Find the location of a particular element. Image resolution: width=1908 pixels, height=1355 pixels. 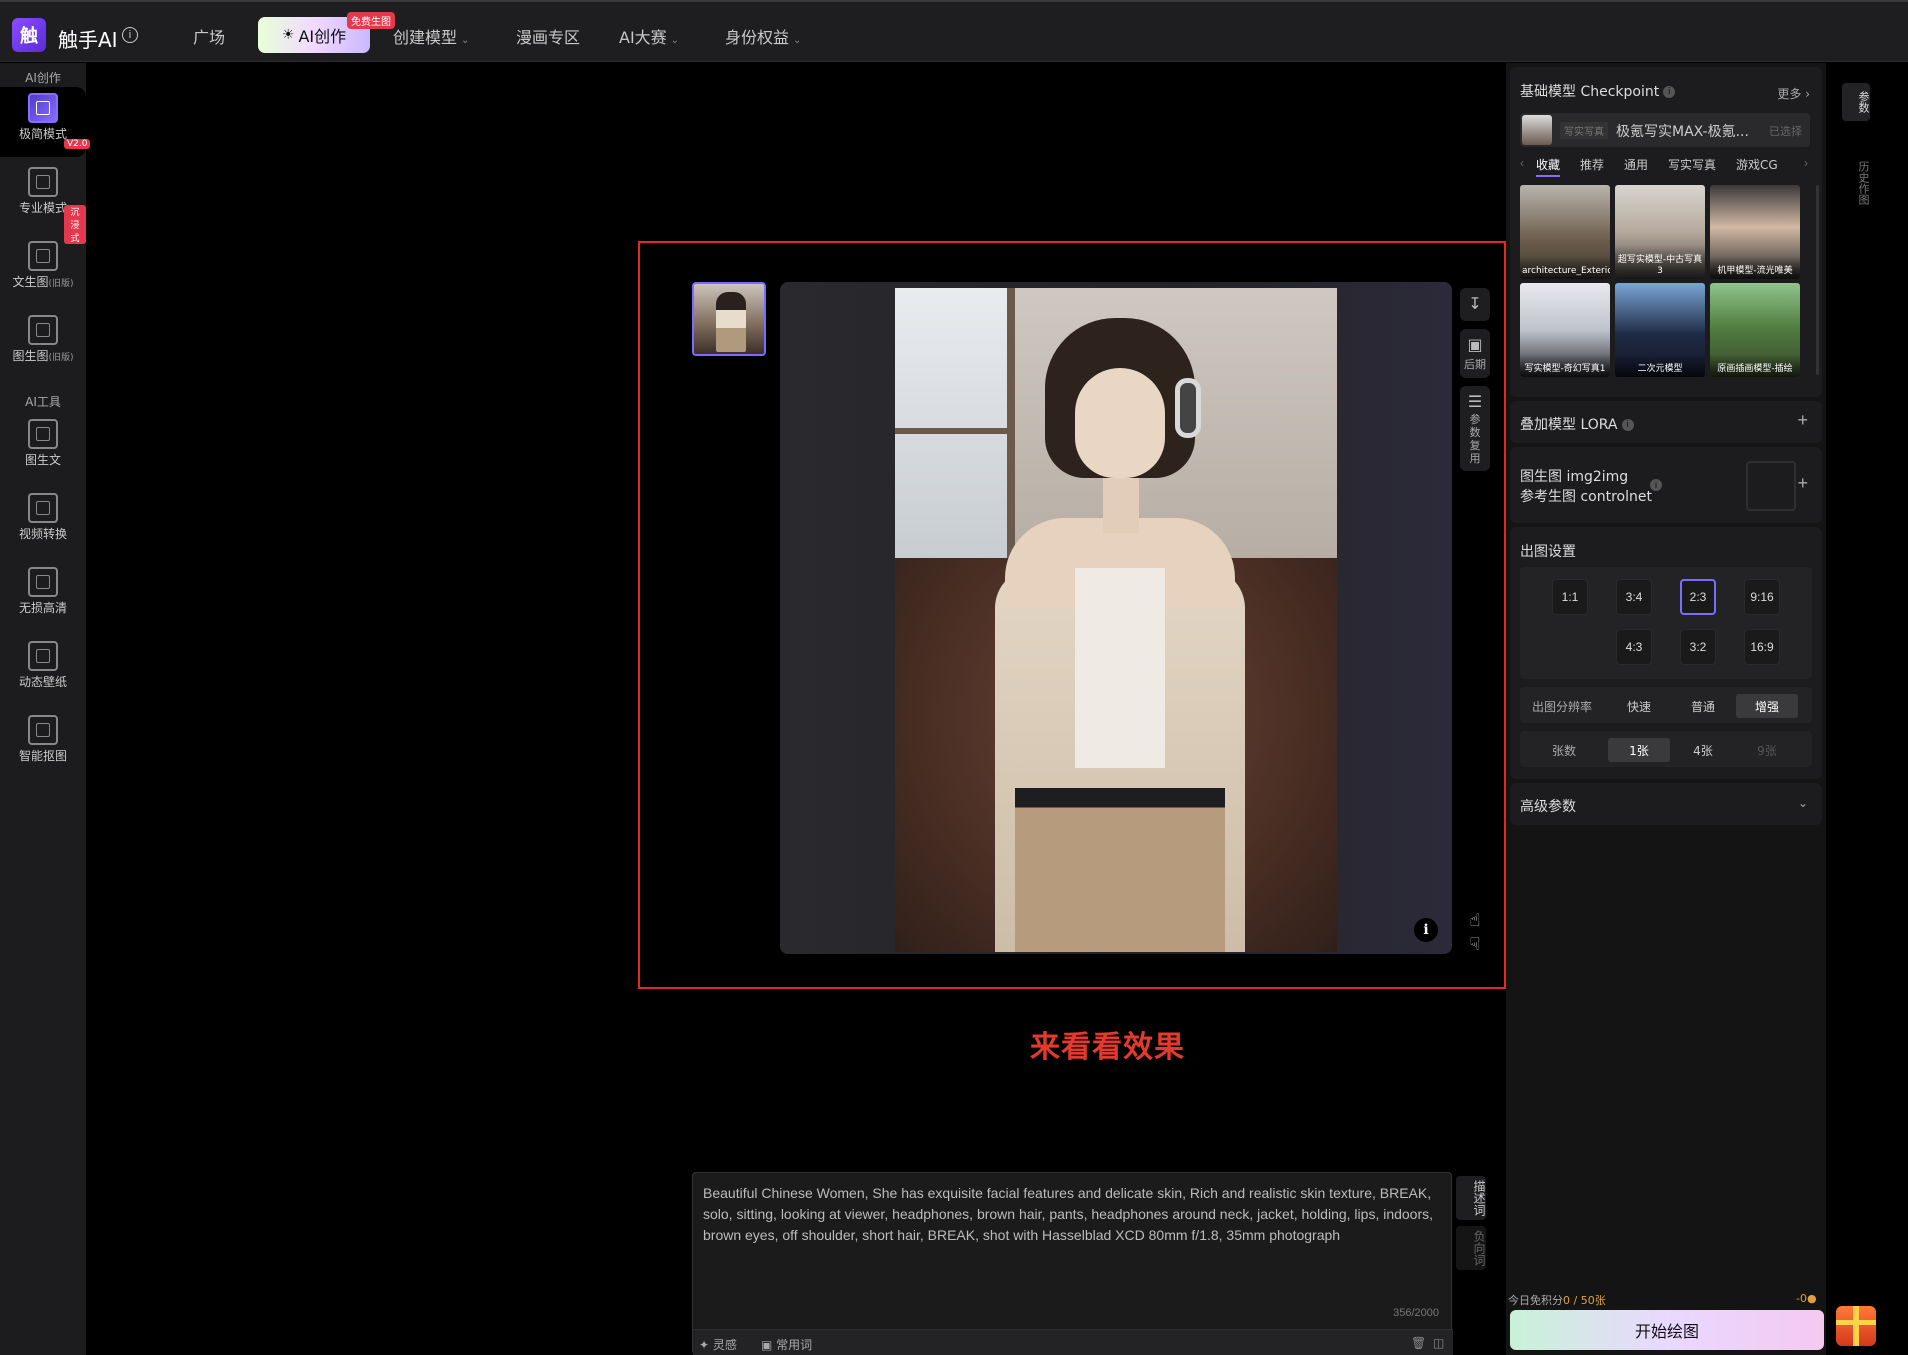

model-card: 二次元模型 is located at coordinates (1660, 330).